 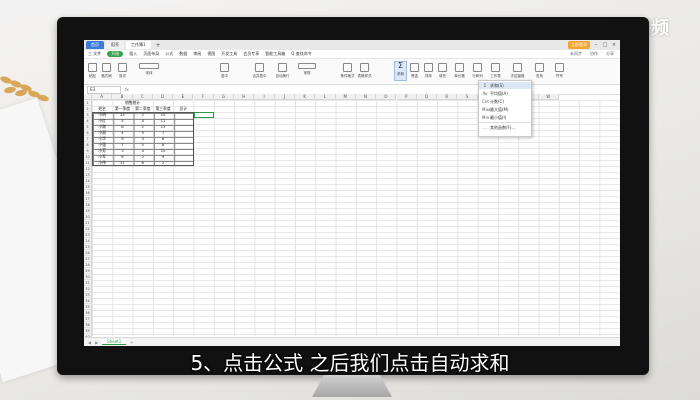 What do you see at coordinates (92, 67) in the screenshot?
I see `paste-icon` at bounding box center [92, 67].